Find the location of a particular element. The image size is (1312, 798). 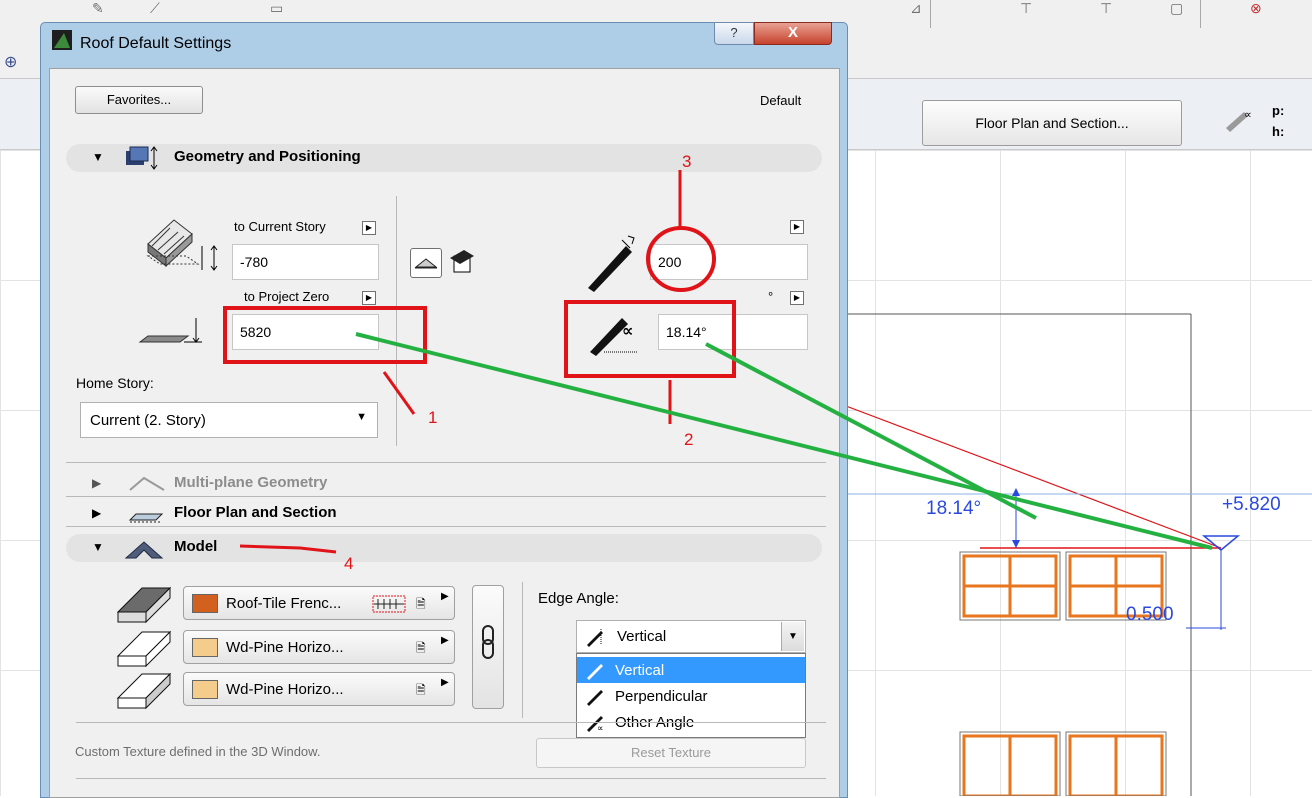

annotation-number-4: 4 is located at coordinates (349, 563).